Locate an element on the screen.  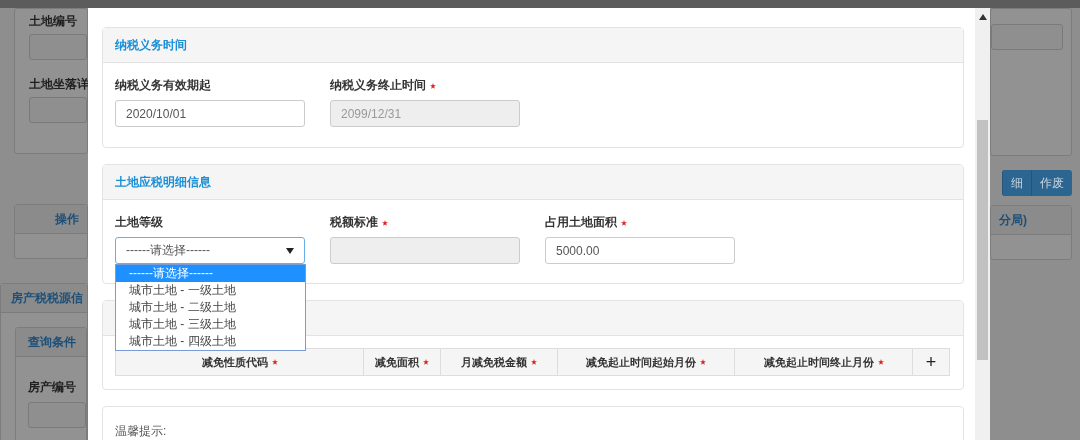
column-header: 操作 is located at coordinates (66, 219).